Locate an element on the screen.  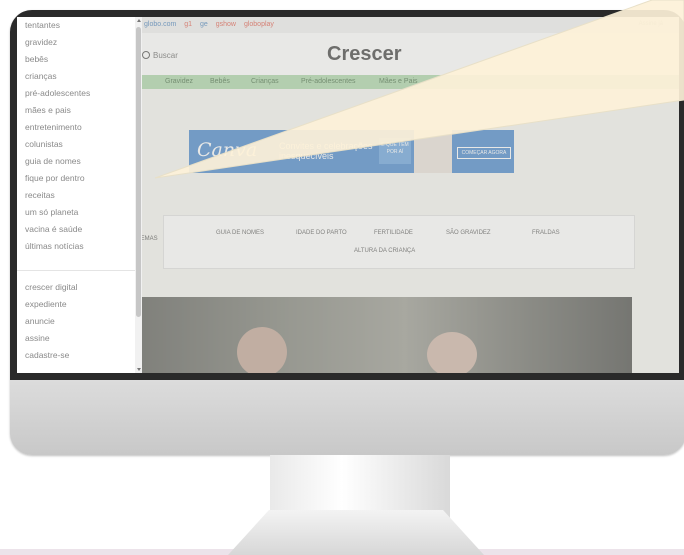
monitor-chin is located at coordinates (347, 417).